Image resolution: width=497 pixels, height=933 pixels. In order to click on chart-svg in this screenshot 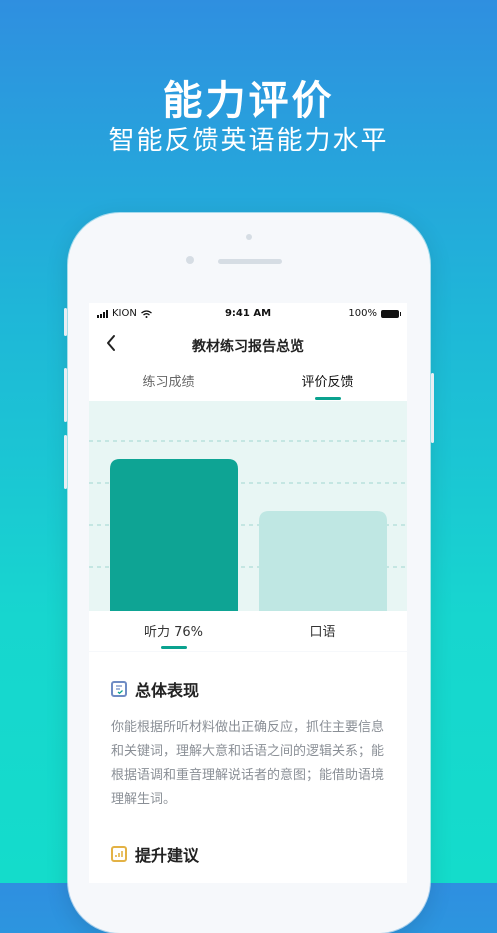, I will do `click(248, 525)`.